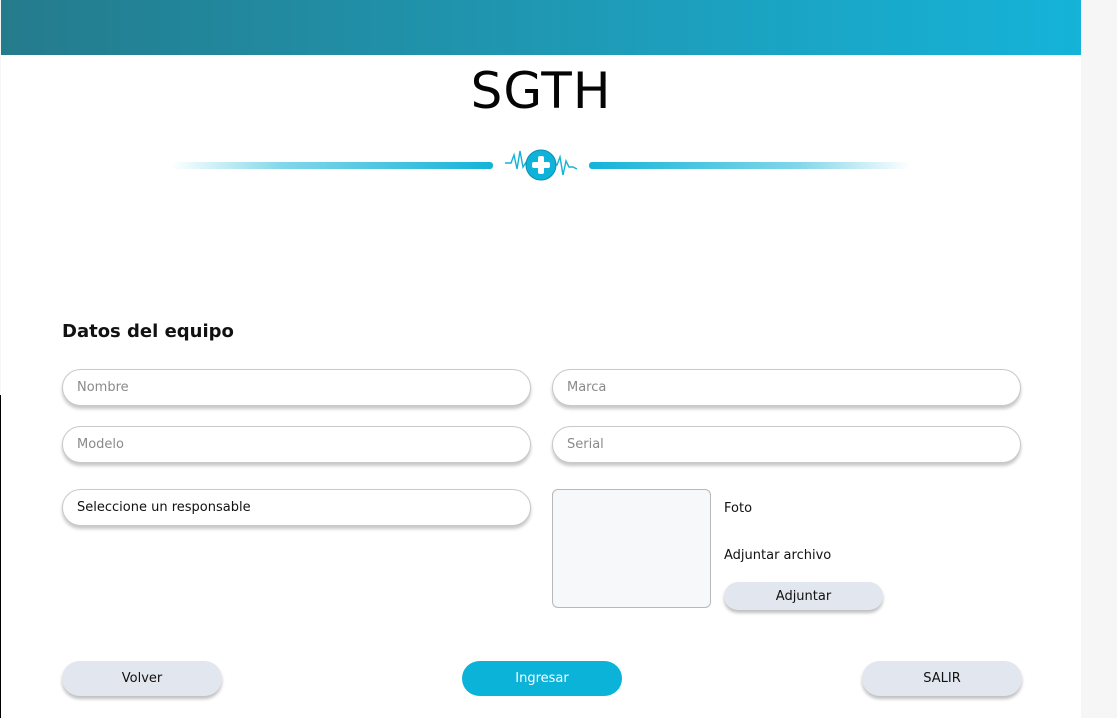 This screenshot has height=718, width=1117. Describe the element at coordinates (786, 387) in the screenshot. I see `marca-input: Marca` at that location.